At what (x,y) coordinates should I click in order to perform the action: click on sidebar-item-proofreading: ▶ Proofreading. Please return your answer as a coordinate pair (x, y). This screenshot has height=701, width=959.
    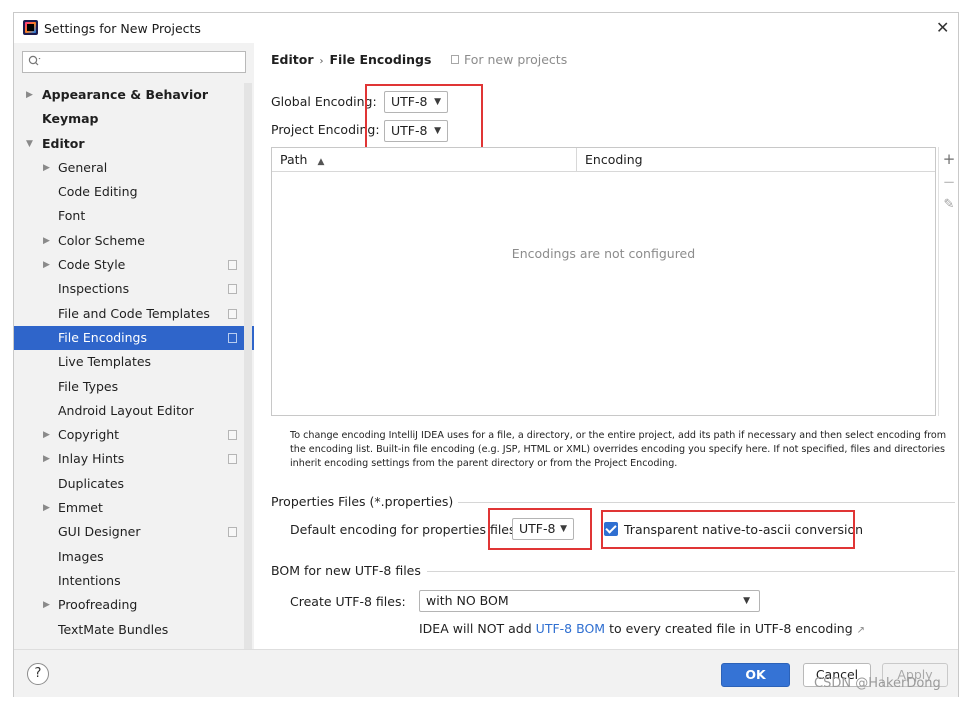
    Looking at the image, I should click on (134, 605).